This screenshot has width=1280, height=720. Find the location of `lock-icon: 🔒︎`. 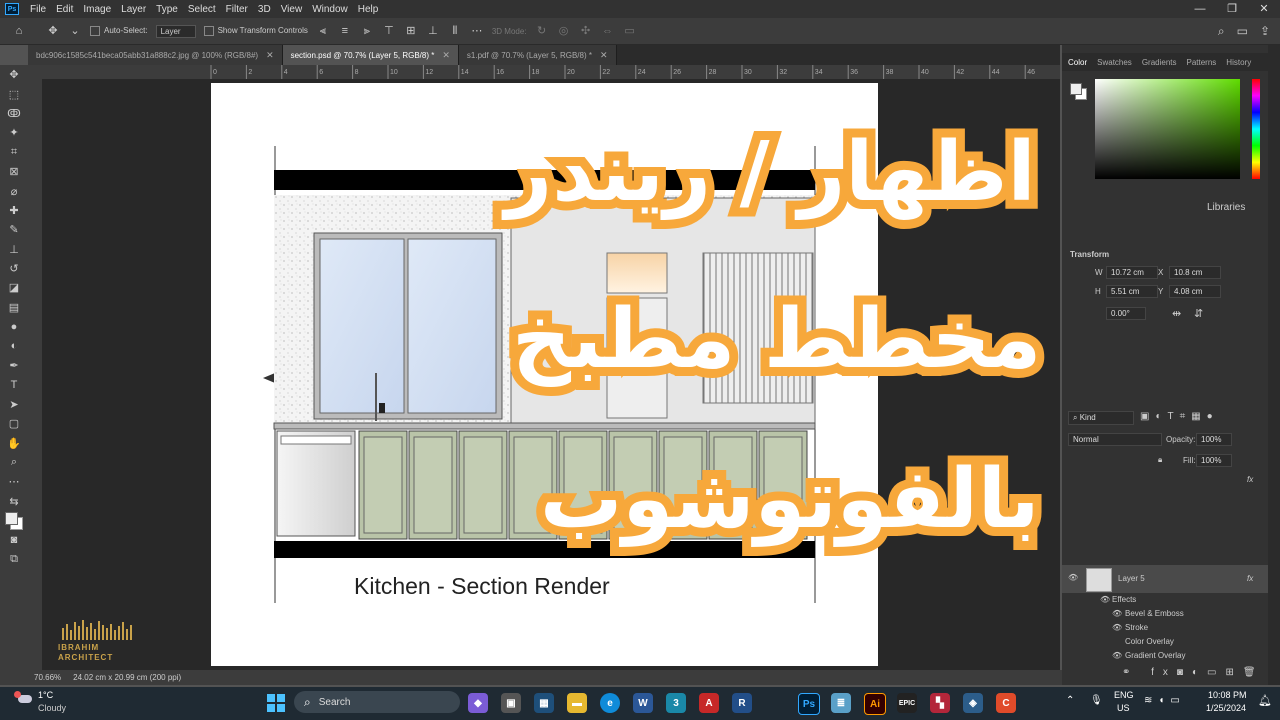

lock-icon: 🔒︎ is located at coordinates (1160, 460).